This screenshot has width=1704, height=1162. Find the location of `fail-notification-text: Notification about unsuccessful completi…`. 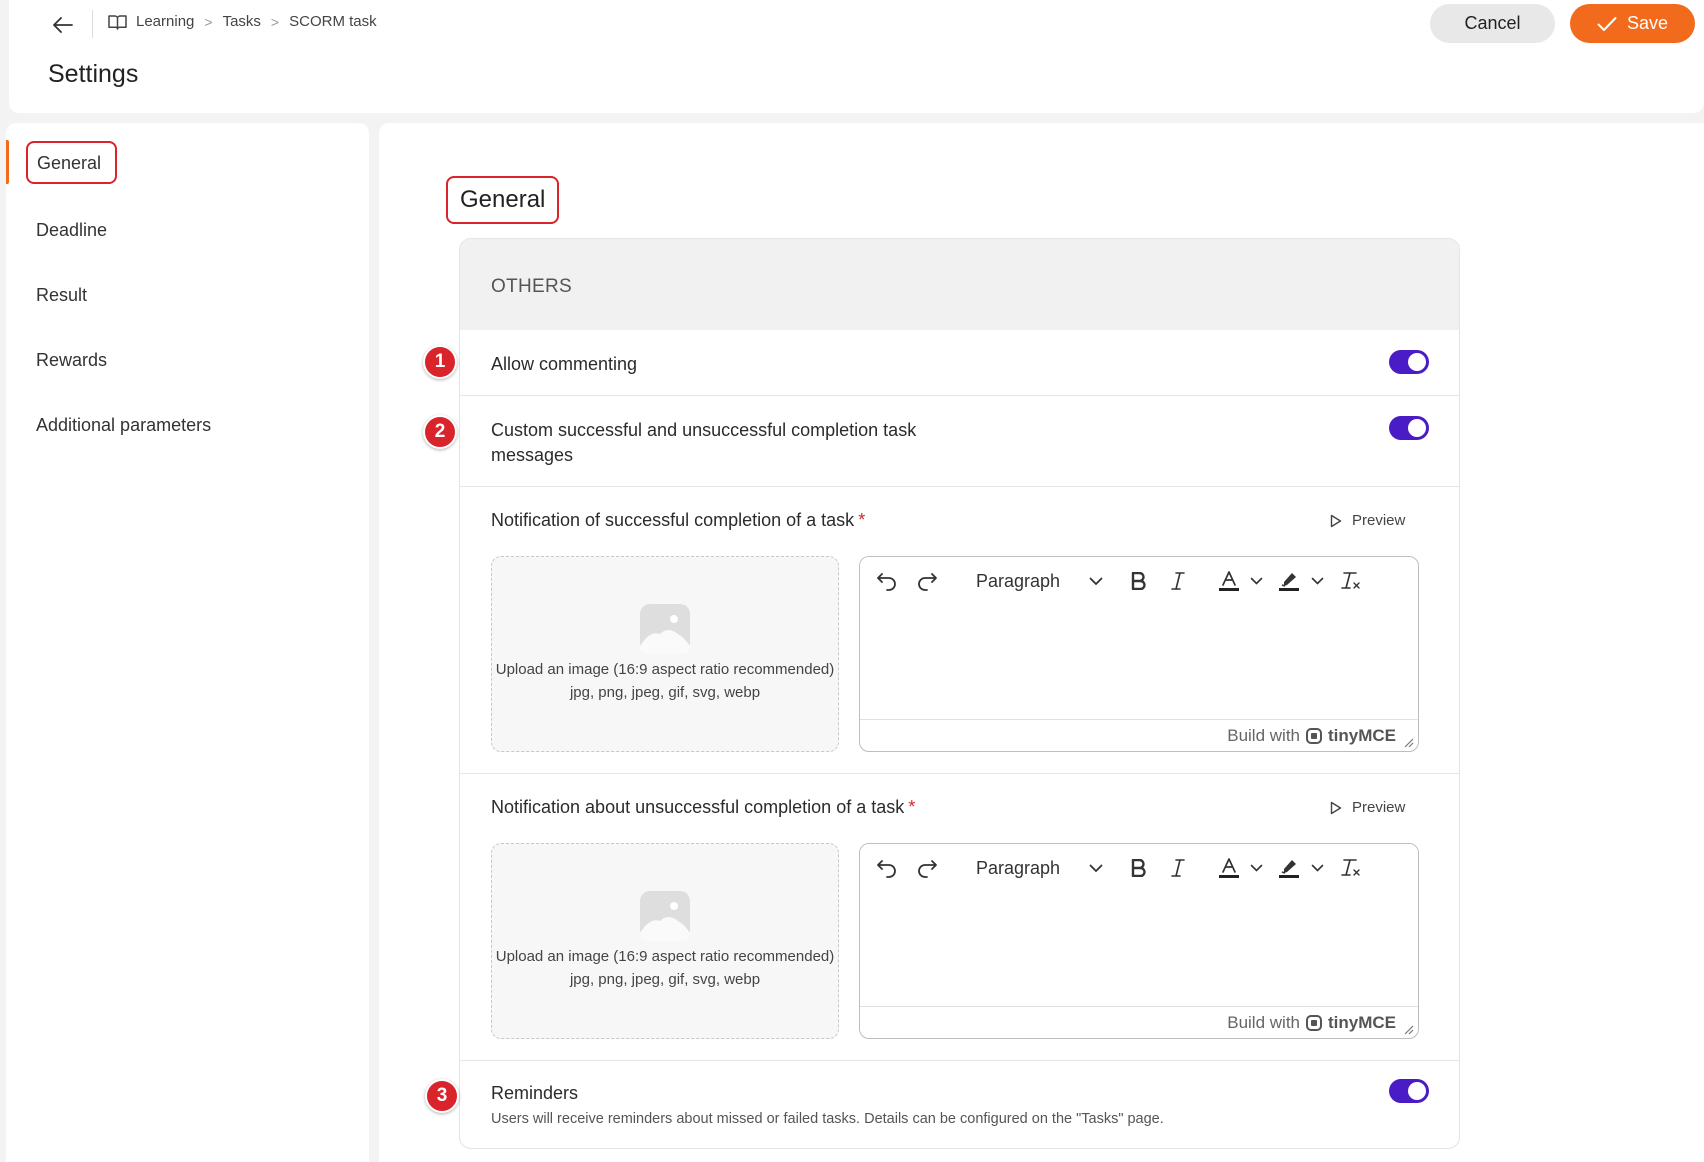

fail-notification-text: Notification about unsuccessful completi… is located at coordinates (698, 807).